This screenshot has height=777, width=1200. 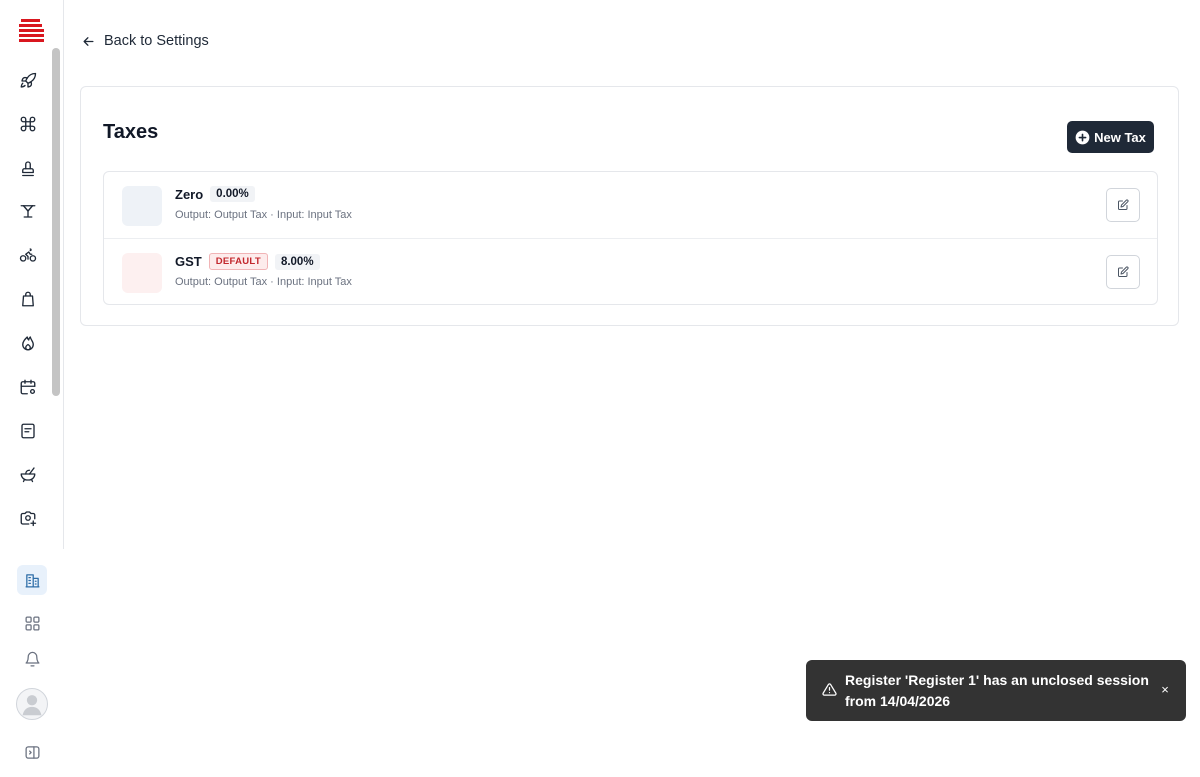 What do you see at coordinates (28, 124) in the screenshot?
I see `command-icon` at bounding box center [28, 124].